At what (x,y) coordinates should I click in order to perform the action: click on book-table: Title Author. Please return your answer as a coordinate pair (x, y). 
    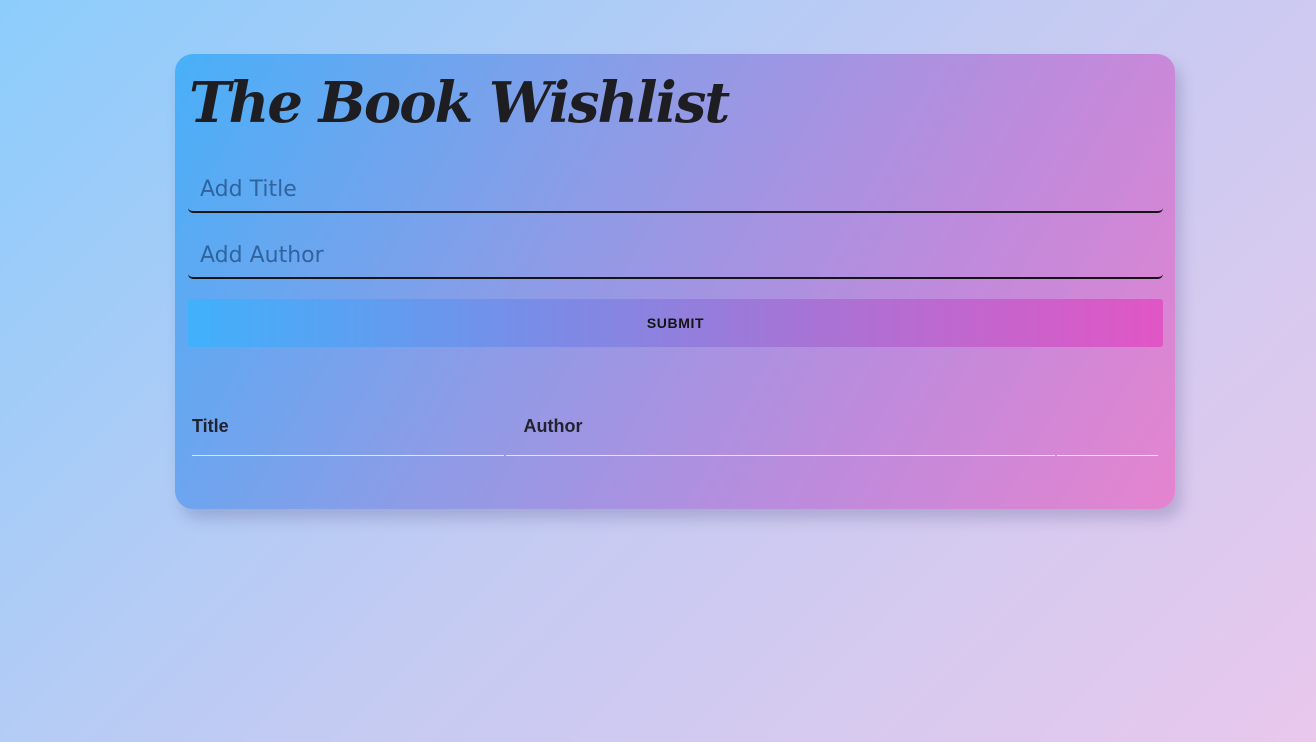
    Looking at the image, I should click on (675, 433).